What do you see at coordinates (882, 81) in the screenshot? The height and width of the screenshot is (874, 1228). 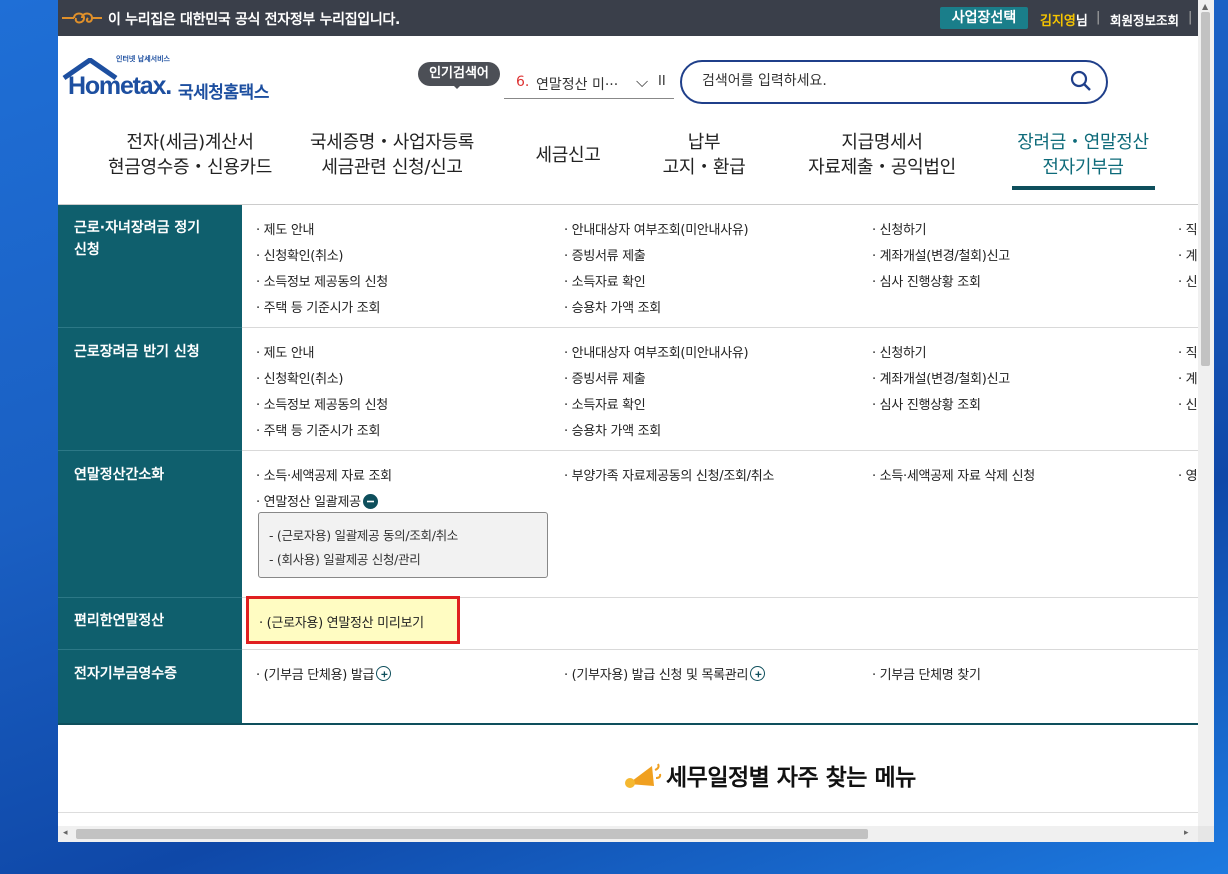 I see `search-input` at bounding box center [882, 81].